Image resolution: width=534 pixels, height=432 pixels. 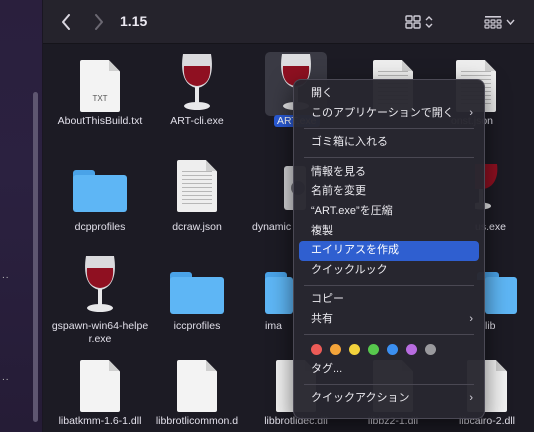 I want to click on text-file-icon: TXT, so click(x=100, y=86).